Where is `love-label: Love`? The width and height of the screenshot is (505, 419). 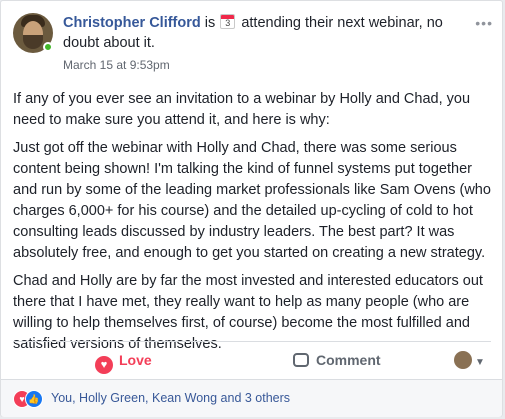
love-label: Love is located at coordinates (135, 360).